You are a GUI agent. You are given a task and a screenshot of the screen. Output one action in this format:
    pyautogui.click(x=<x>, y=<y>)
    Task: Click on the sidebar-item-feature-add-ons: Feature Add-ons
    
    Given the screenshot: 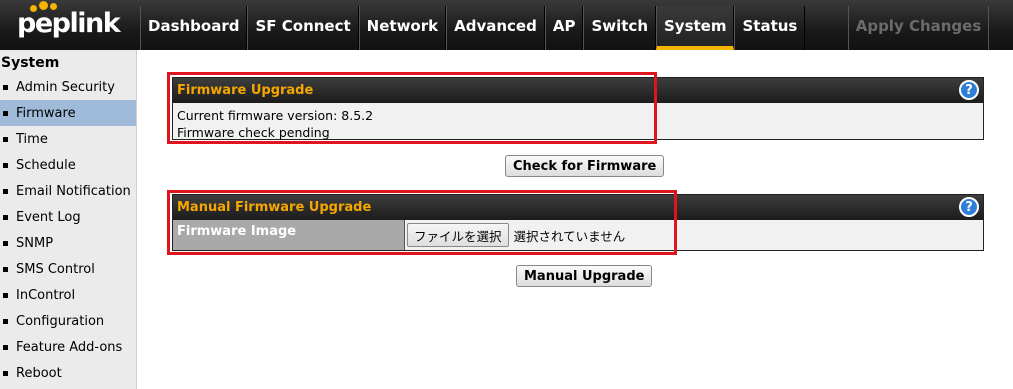 What is the action you would take?
    pyautogui.click(x=68, y=347)
    